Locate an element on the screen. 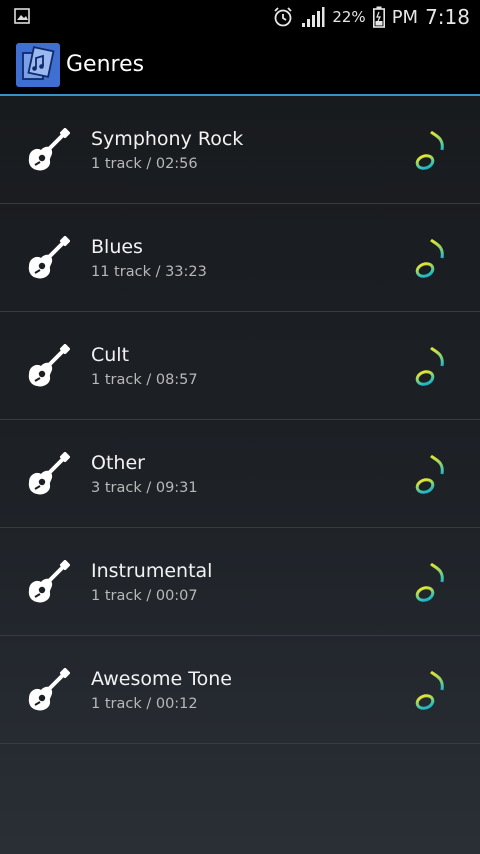 The width and height of the screenshot is (480, 854). genre-name: Blues is located at coordinates (117, 247).